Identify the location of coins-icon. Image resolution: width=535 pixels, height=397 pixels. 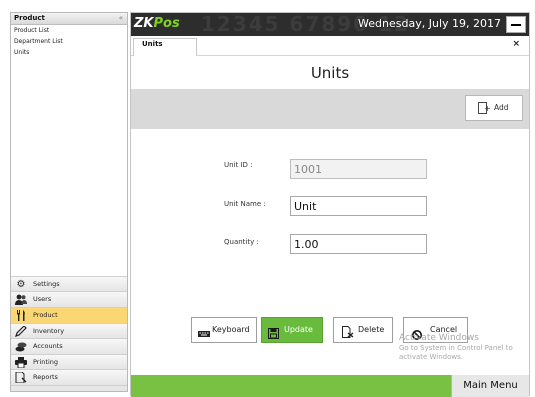
(21, 346).